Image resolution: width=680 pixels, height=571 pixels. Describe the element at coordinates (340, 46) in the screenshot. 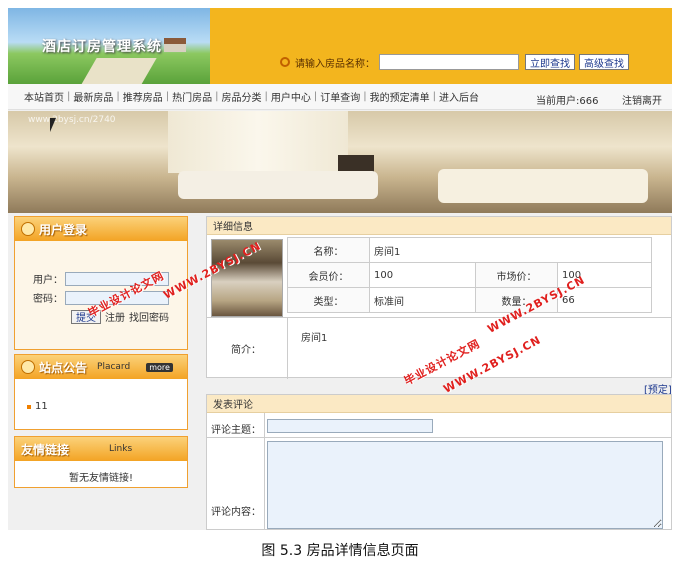

I see `site-header: 酒店订房管理系统 请输入房品名称： 立即查找 高级查找` at that location.